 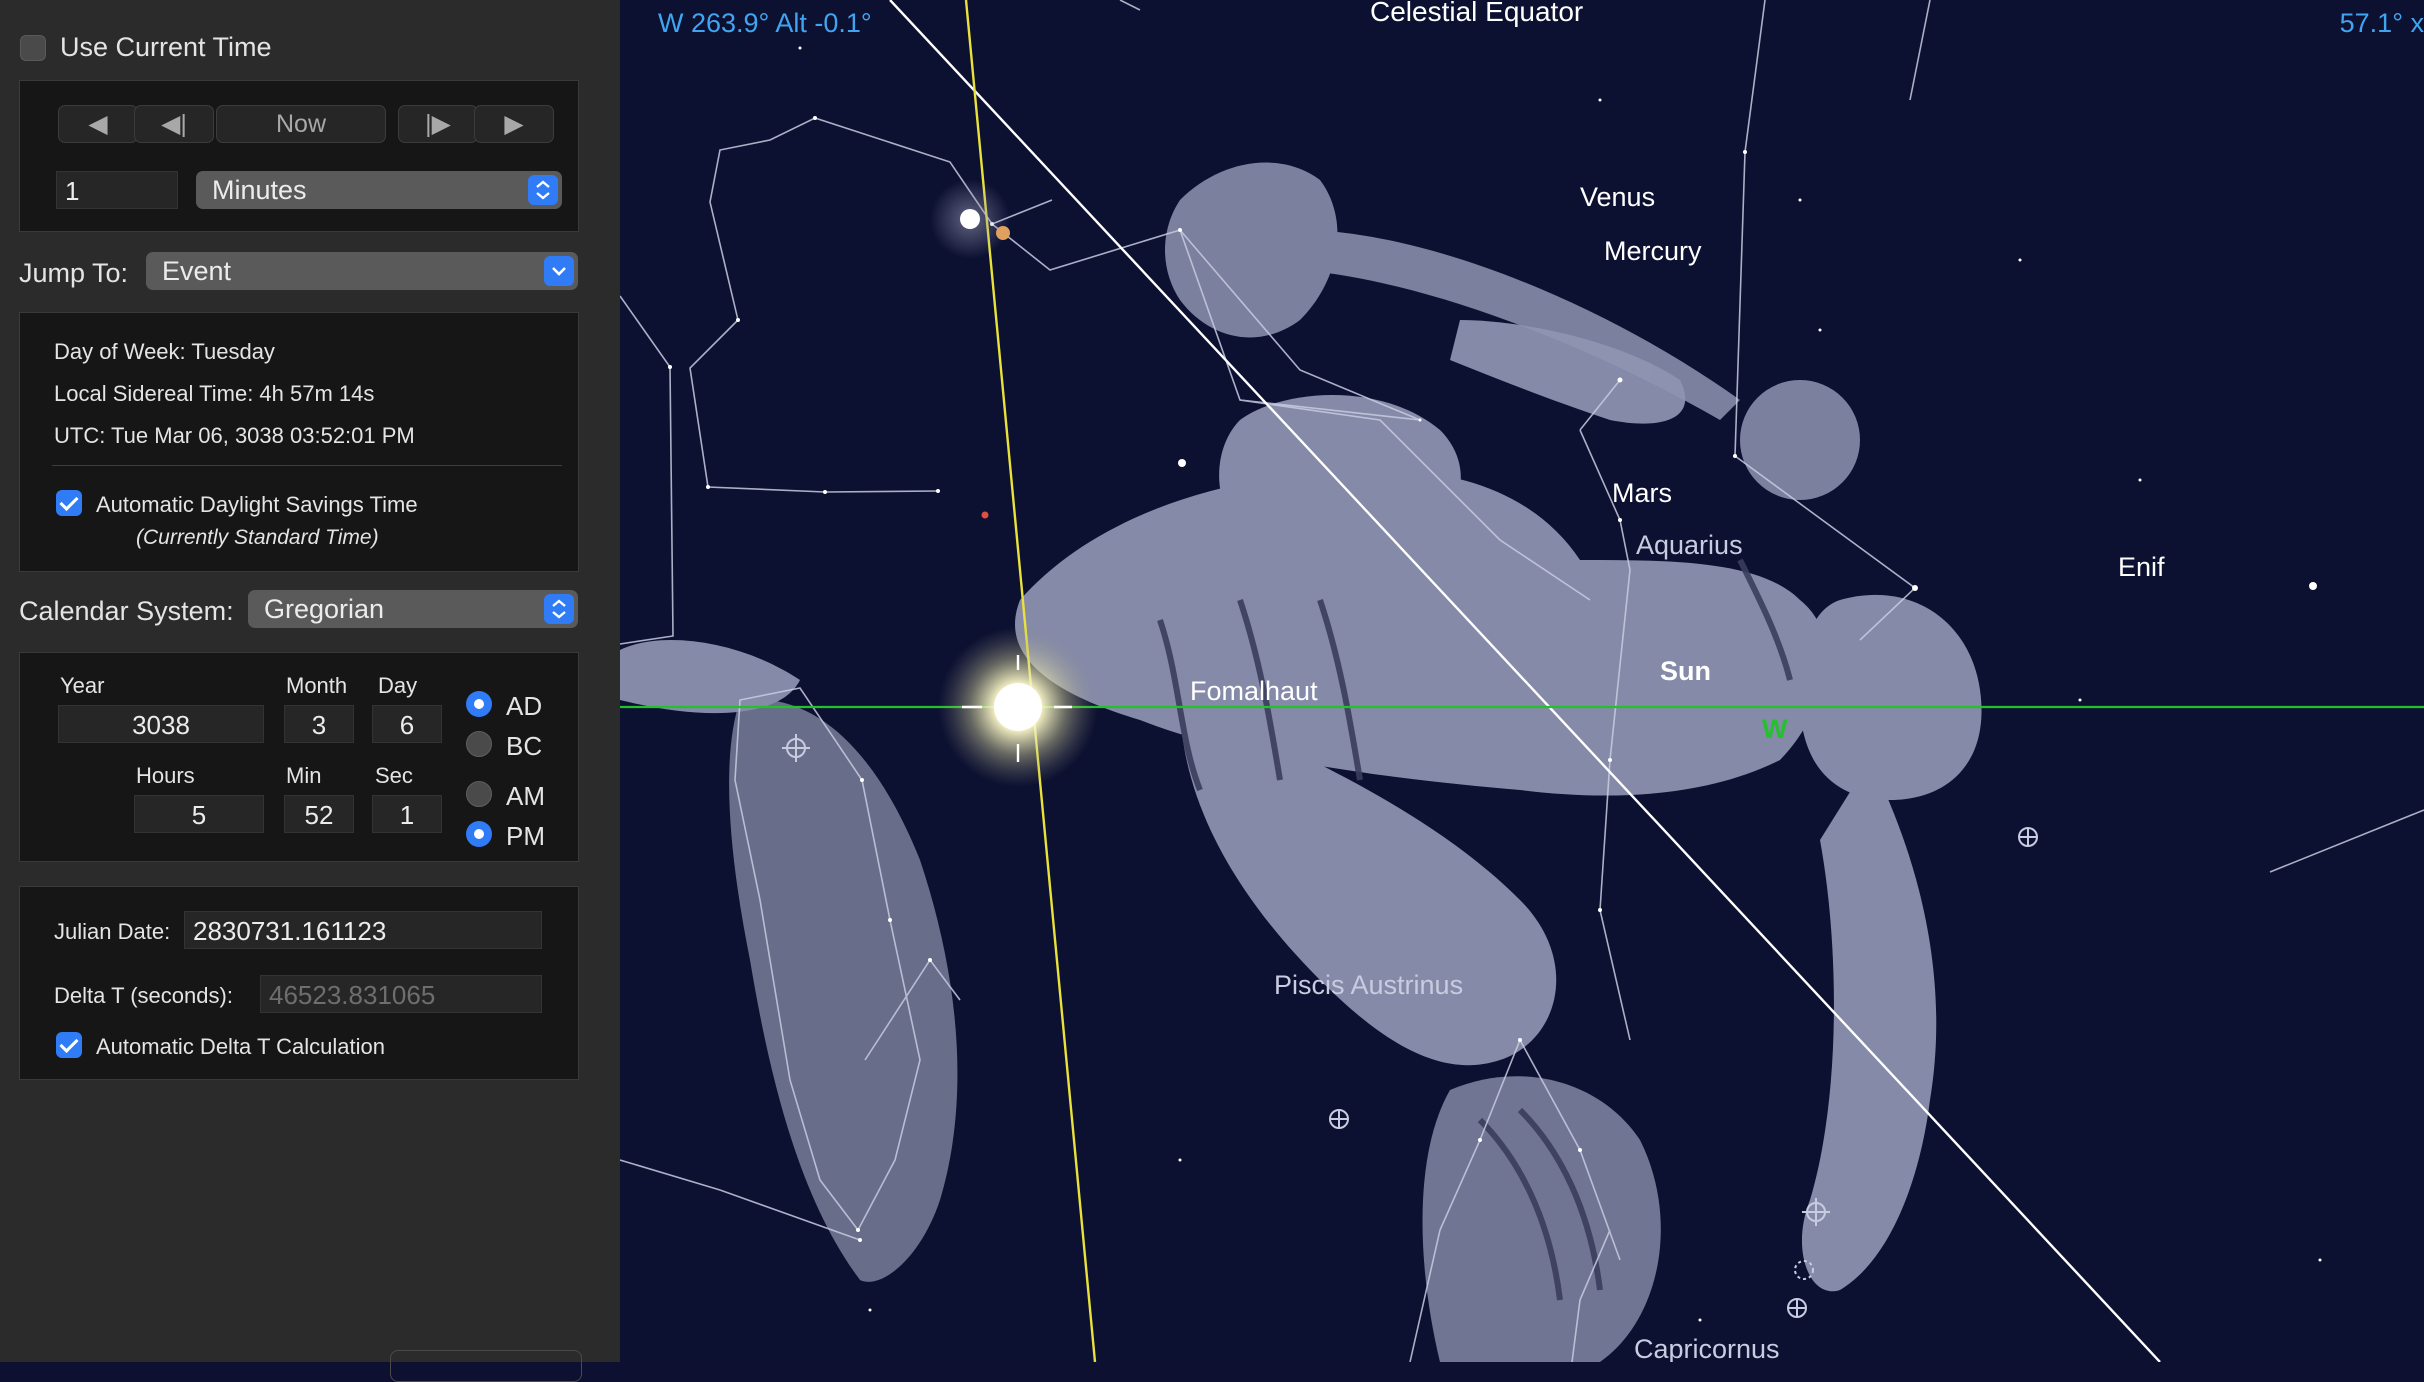 I want to click on capricornus-label: Capricornus, so click(x=1707, y=1348).